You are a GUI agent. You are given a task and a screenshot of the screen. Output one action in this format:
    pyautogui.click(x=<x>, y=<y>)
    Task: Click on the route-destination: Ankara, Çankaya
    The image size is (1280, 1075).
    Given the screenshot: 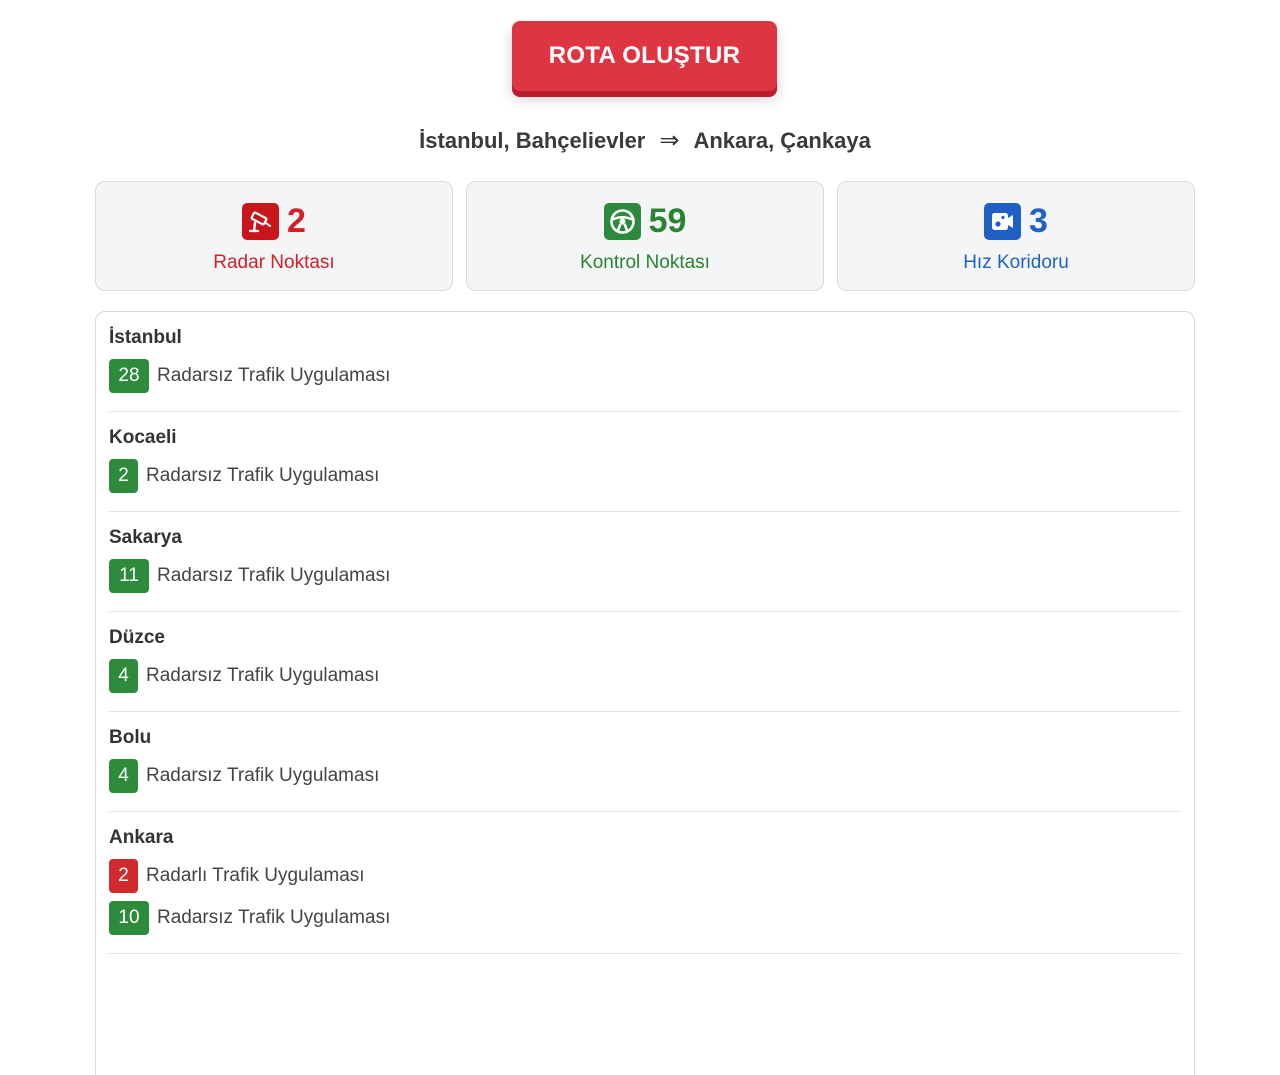 What is the action you would take?
    pyautogui.click(x=782, y=140)
    